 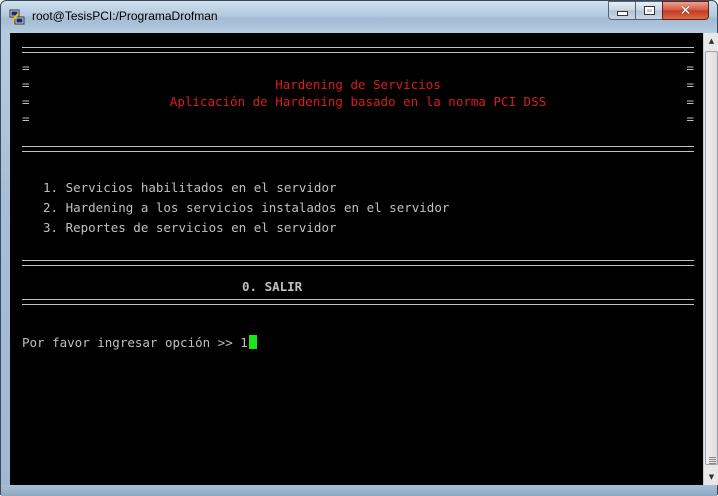 What do you see at coordinates (190, 187) in the screenshot?
I see `menu-item: 1. Servicios habilitados en el servidor` at bounding box center [190, 187].